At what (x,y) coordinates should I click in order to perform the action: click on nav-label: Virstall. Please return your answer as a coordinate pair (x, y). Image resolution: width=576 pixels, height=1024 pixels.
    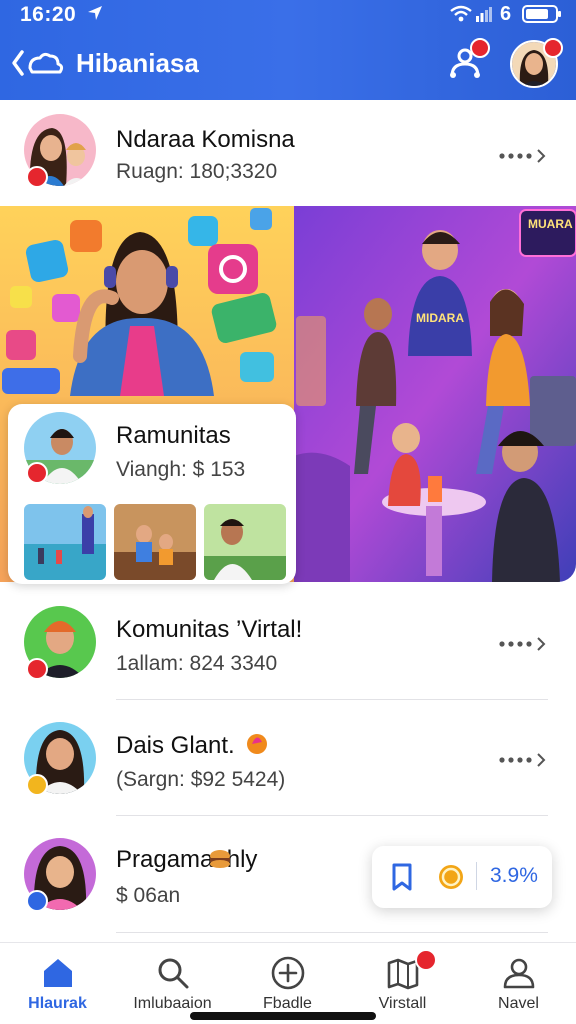
    Looking at the image, I should click on (402, 1003).